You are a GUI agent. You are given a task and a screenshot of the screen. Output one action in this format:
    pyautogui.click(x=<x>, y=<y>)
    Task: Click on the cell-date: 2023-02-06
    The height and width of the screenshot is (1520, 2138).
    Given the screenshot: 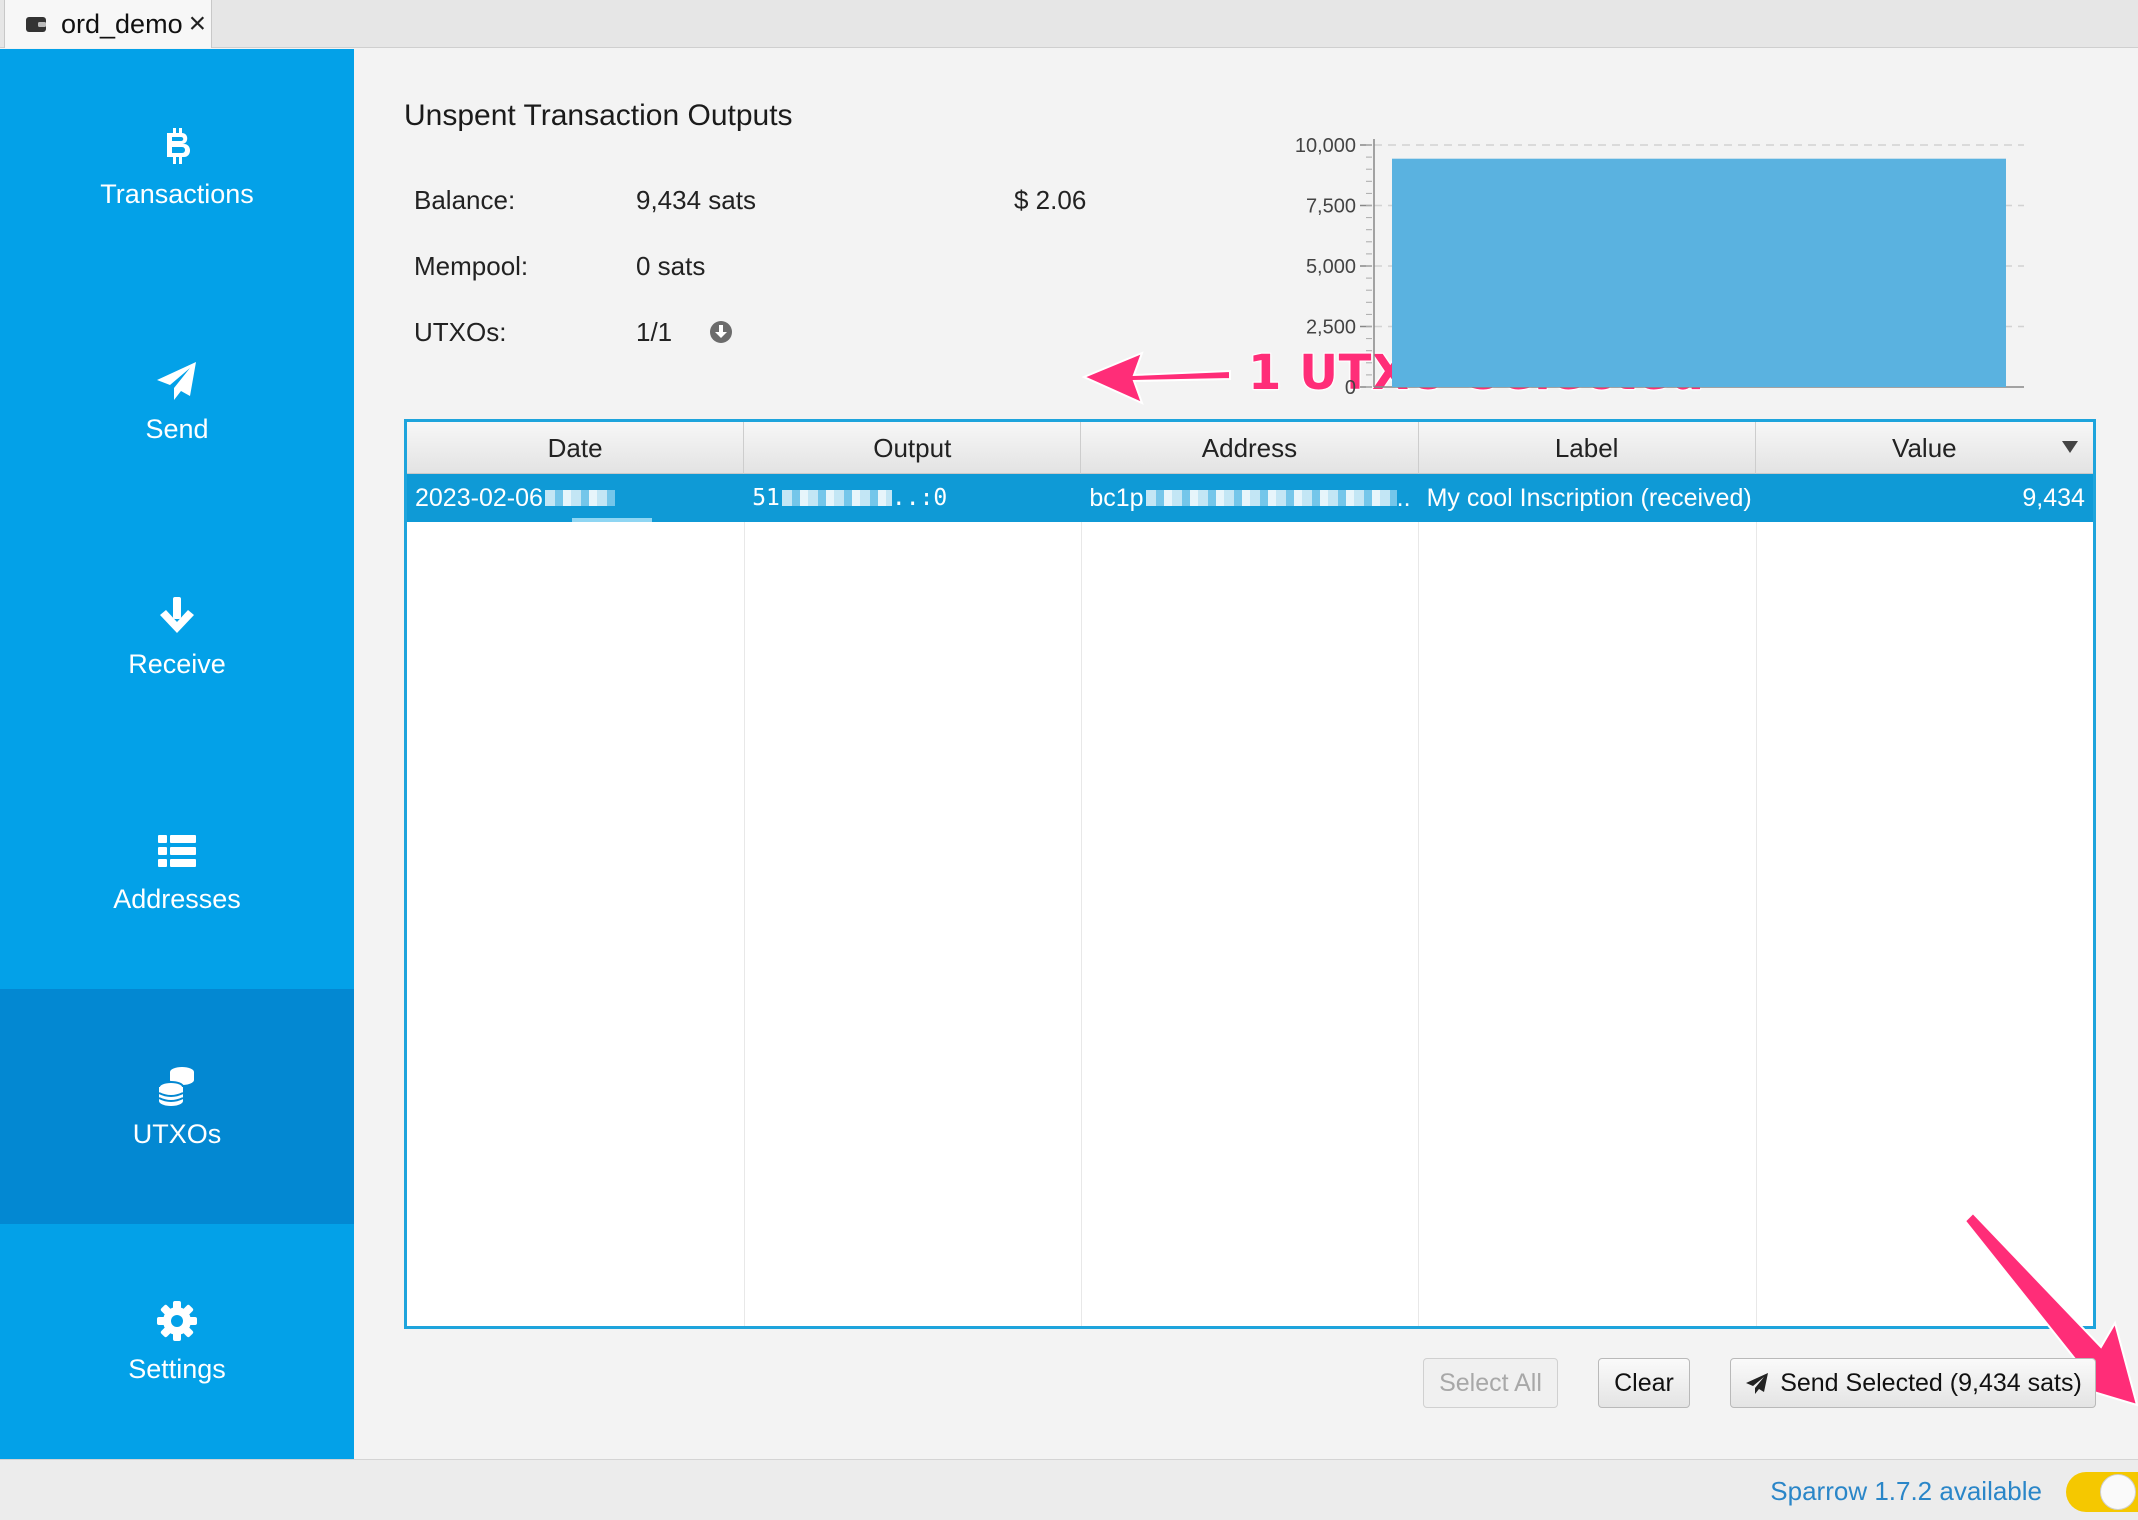 What is the action you would take?
    pyautogui.click(x=575, y=498)
    